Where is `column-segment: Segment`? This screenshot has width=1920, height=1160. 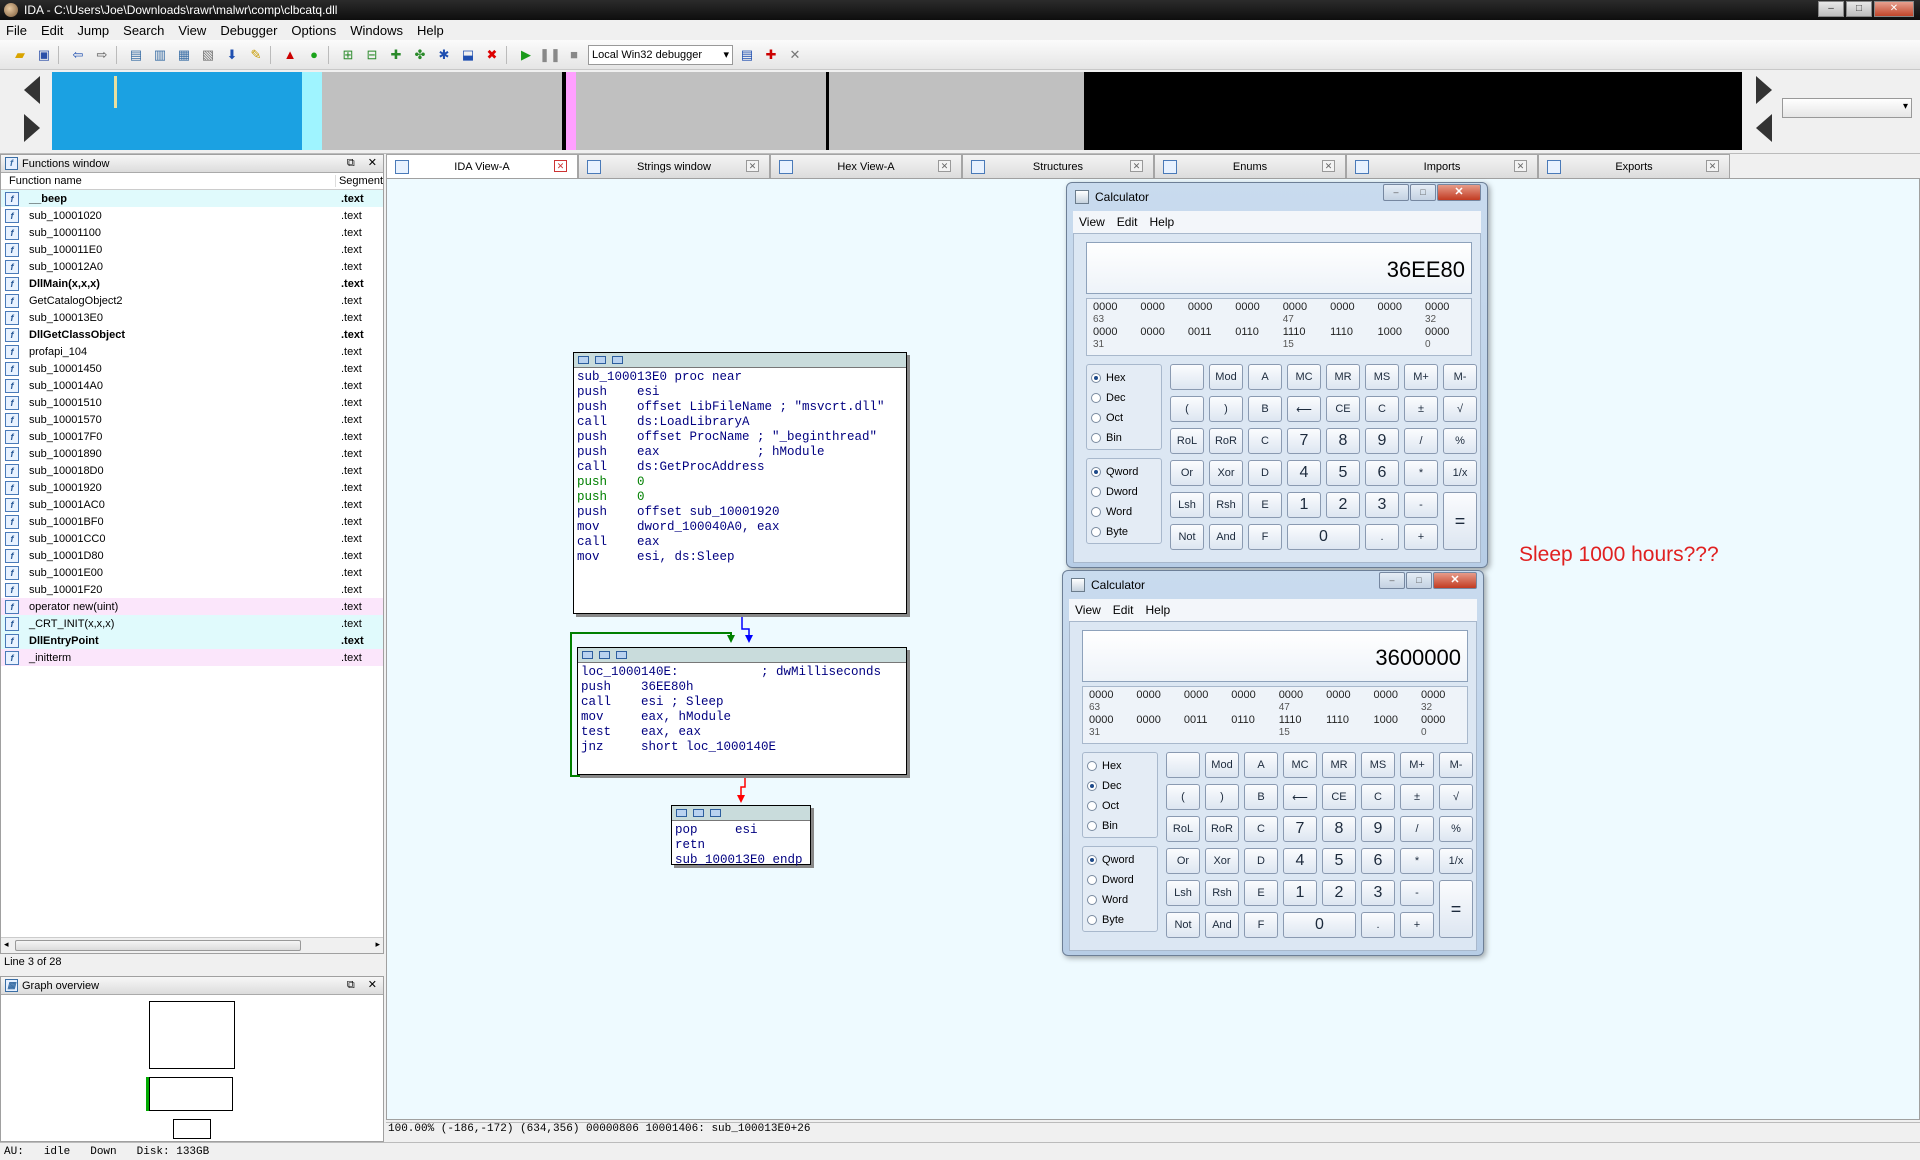
column-segment: Segment is located at coordinates (359, 181).